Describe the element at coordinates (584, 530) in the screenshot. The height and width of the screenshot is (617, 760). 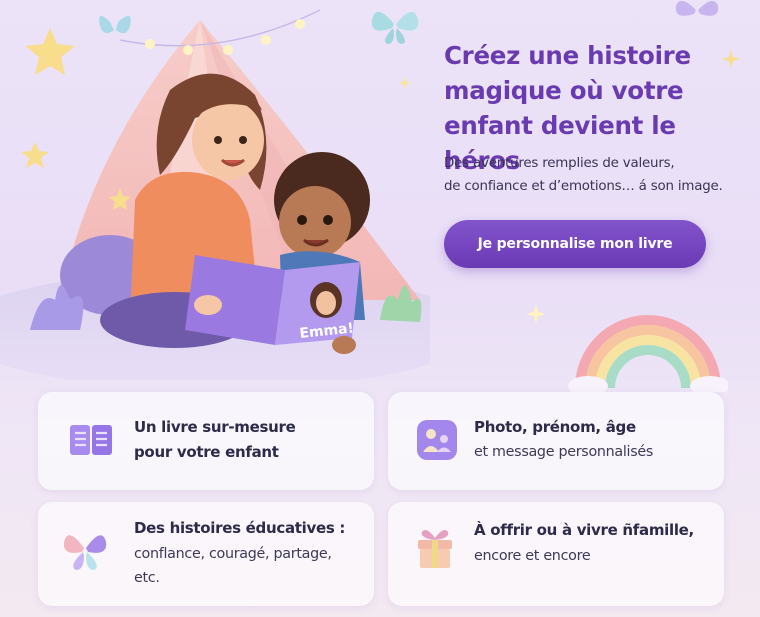
I see `feature-title: À offrir ou à vivre ñfamille,` at that location.